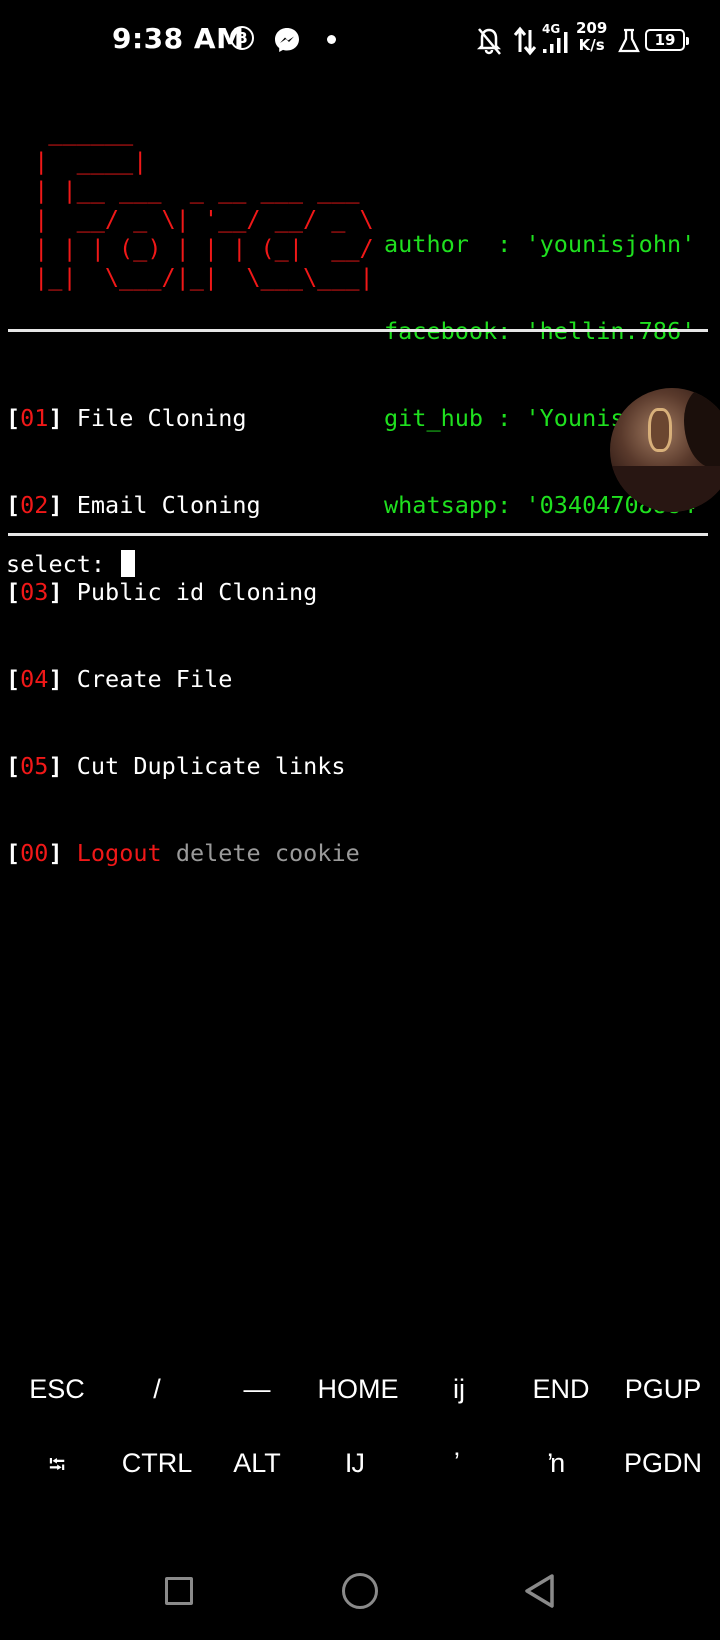 The width and height of the screenshot is (720, 1640). Describe the element at coordinates (540, 1591) in the screenshot. I see `back-icon` at that location.